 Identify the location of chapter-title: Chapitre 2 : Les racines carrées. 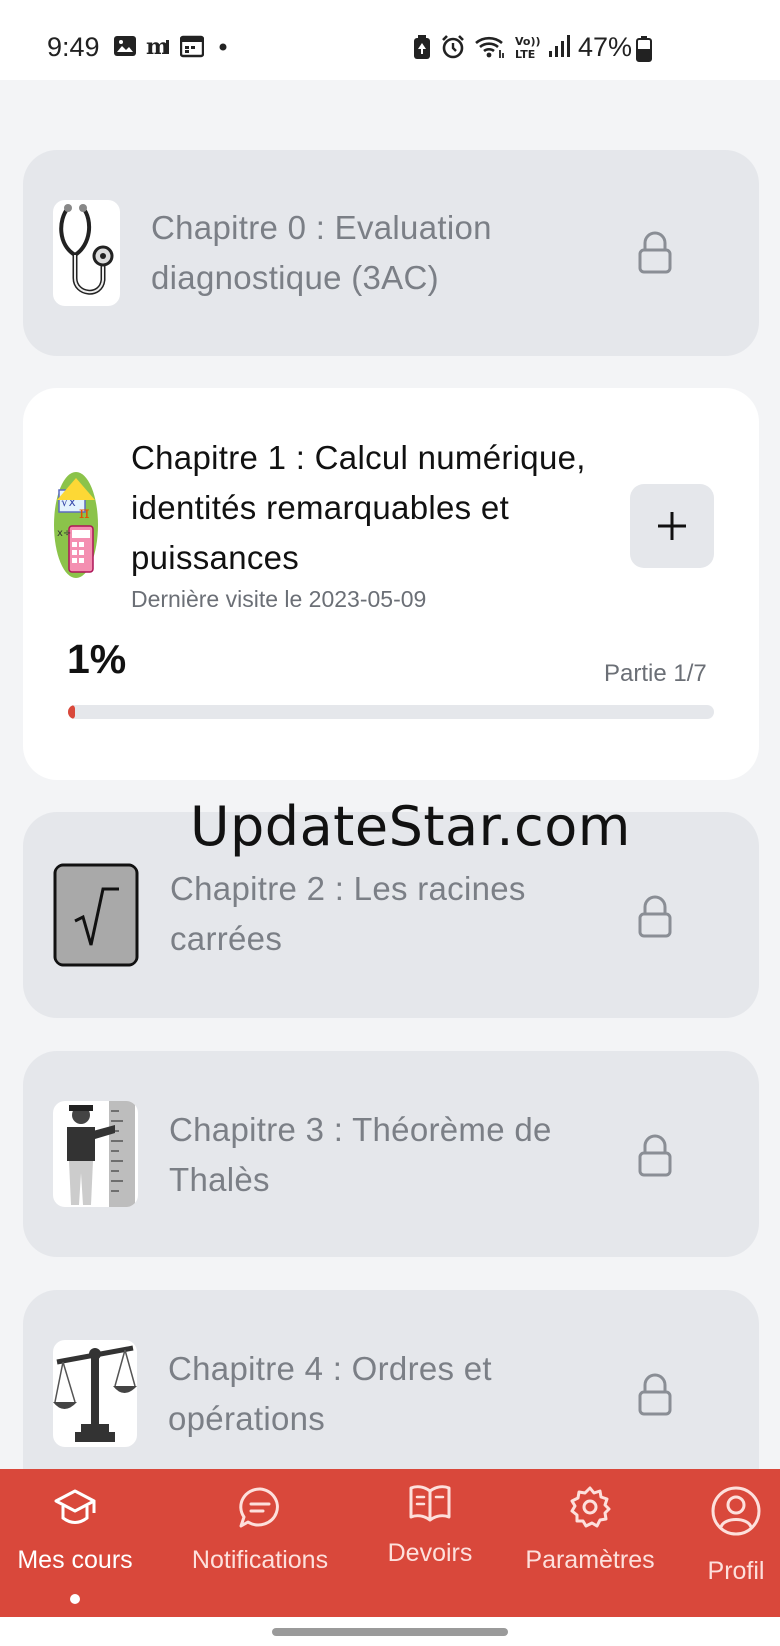
(348, 913).